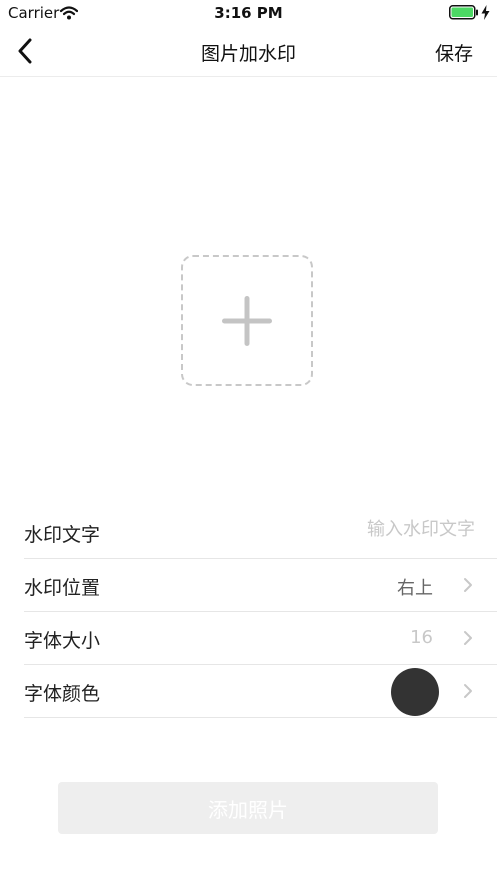  Describe the element at coordinates (62, 641) in the screenshot. I see `font-size-label: 字体大小` at that location.